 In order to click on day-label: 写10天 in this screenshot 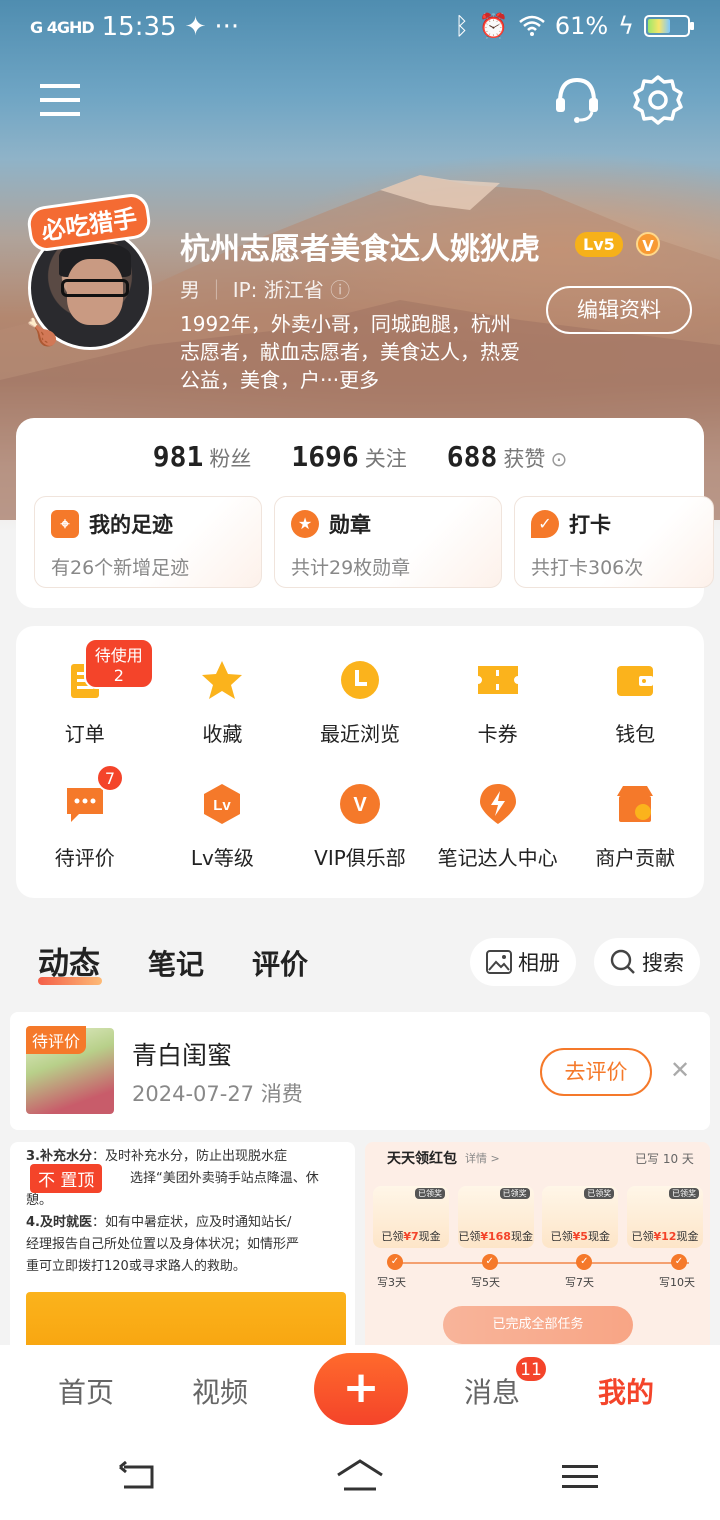, I will do `click(677, 1282)`.